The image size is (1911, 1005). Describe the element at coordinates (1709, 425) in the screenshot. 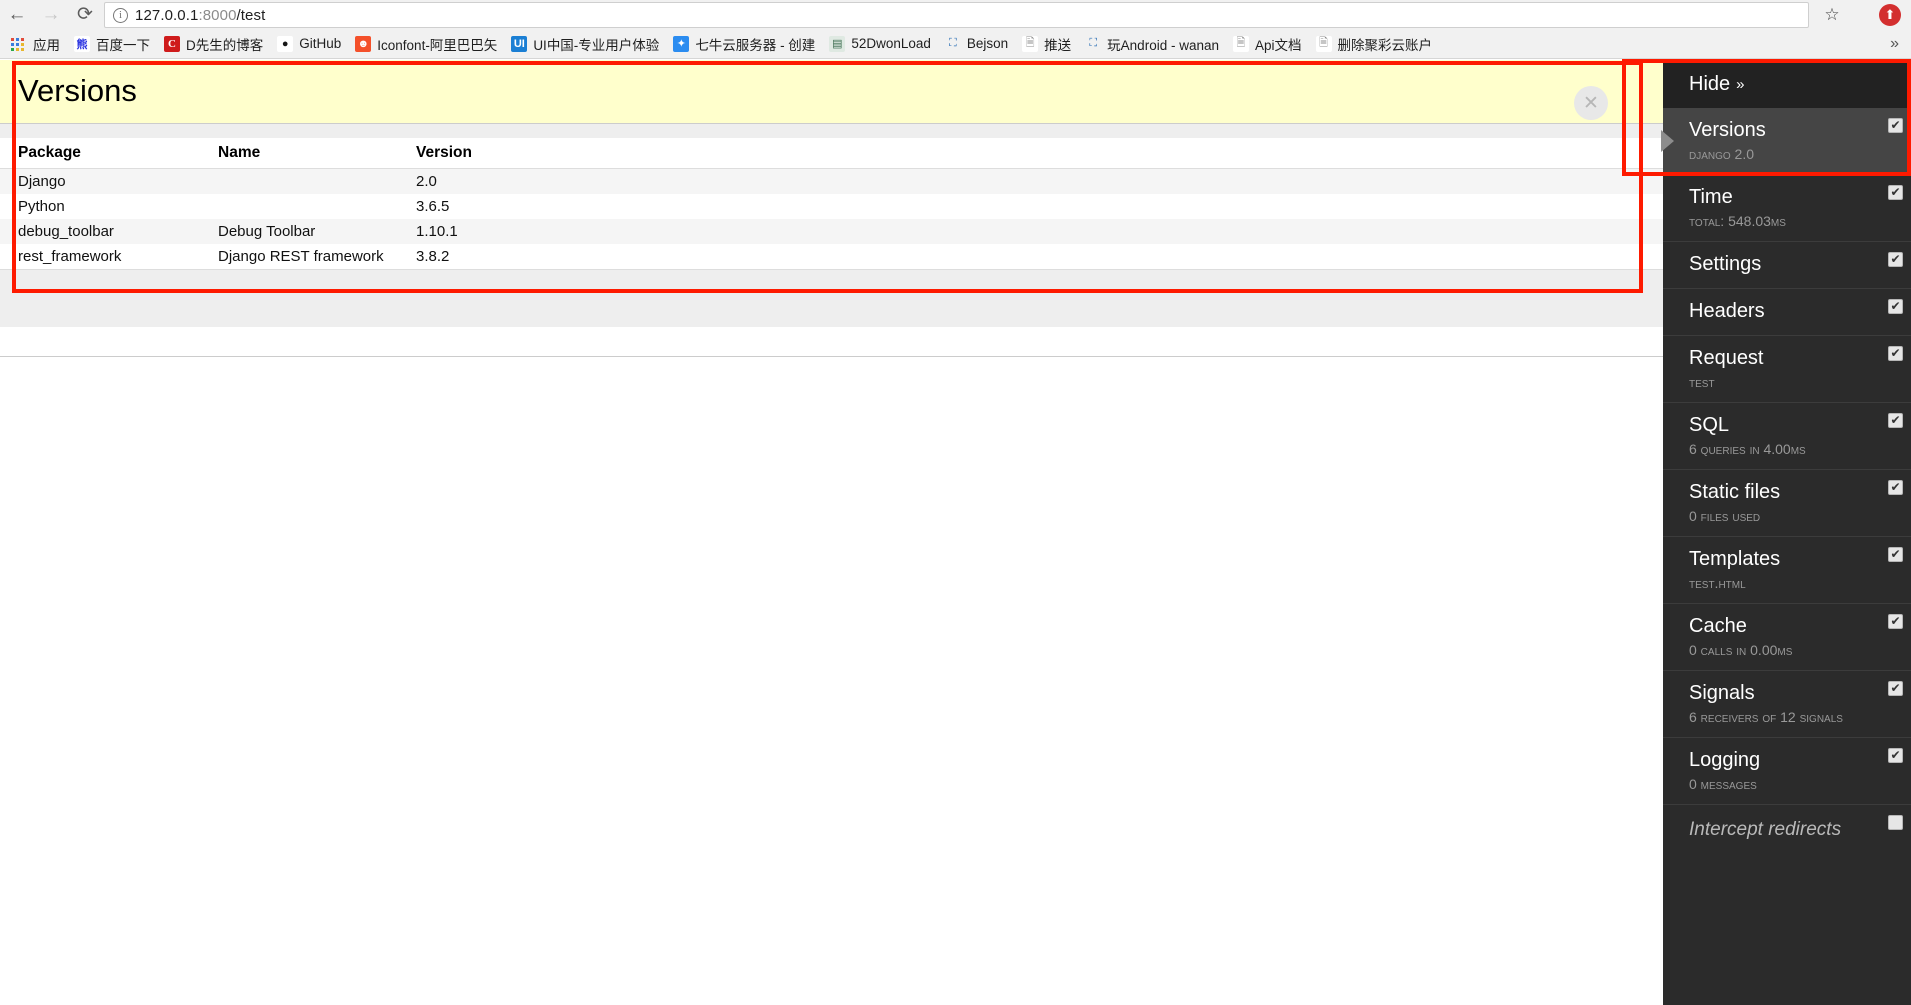

I see `djdt-panel-title: SQL` at that location.